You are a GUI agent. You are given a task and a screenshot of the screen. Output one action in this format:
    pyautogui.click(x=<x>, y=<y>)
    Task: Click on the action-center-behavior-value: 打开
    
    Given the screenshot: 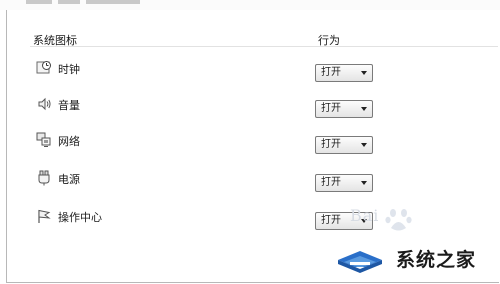 What is the action you would take?
    pyautogui.click(x=331, y=220)
    